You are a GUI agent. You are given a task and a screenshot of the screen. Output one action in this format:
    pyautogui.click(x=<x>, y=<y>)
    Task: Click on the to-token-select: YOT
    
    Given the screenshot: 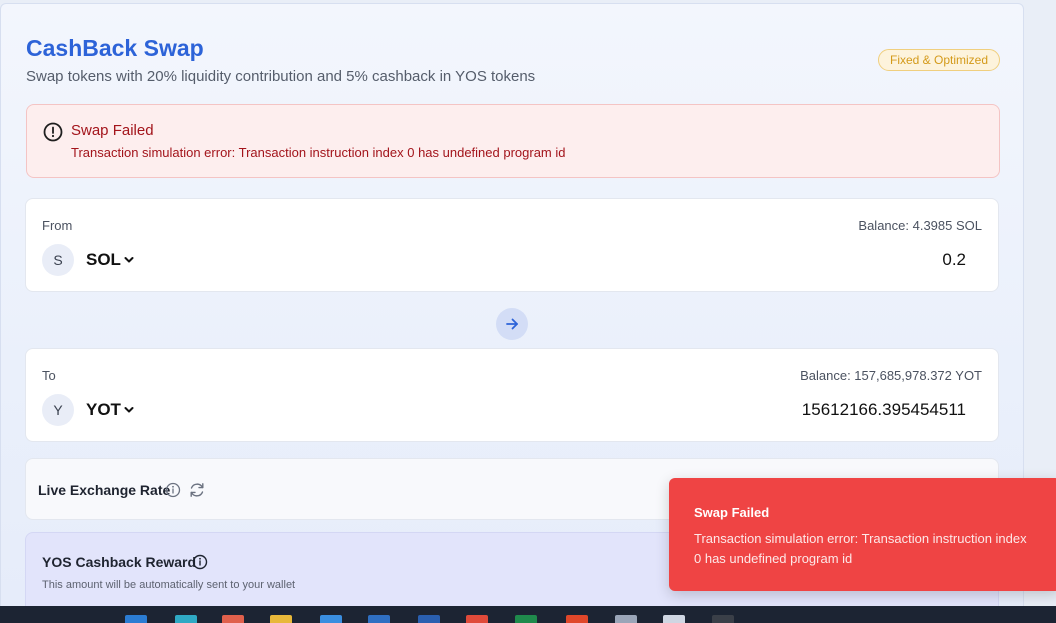 What is the action you would take?
    pyautogui.click(x=110, y=410)
    